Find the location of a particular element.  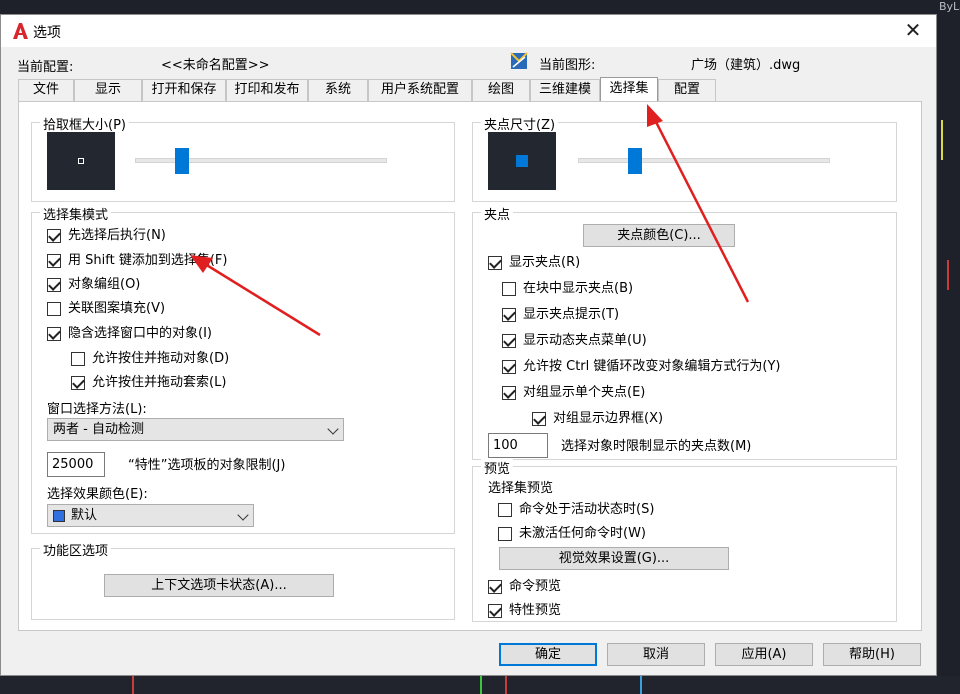

object-limit-label: “特性”选项板的对象限制(J) is located at coordinates (207, 465).